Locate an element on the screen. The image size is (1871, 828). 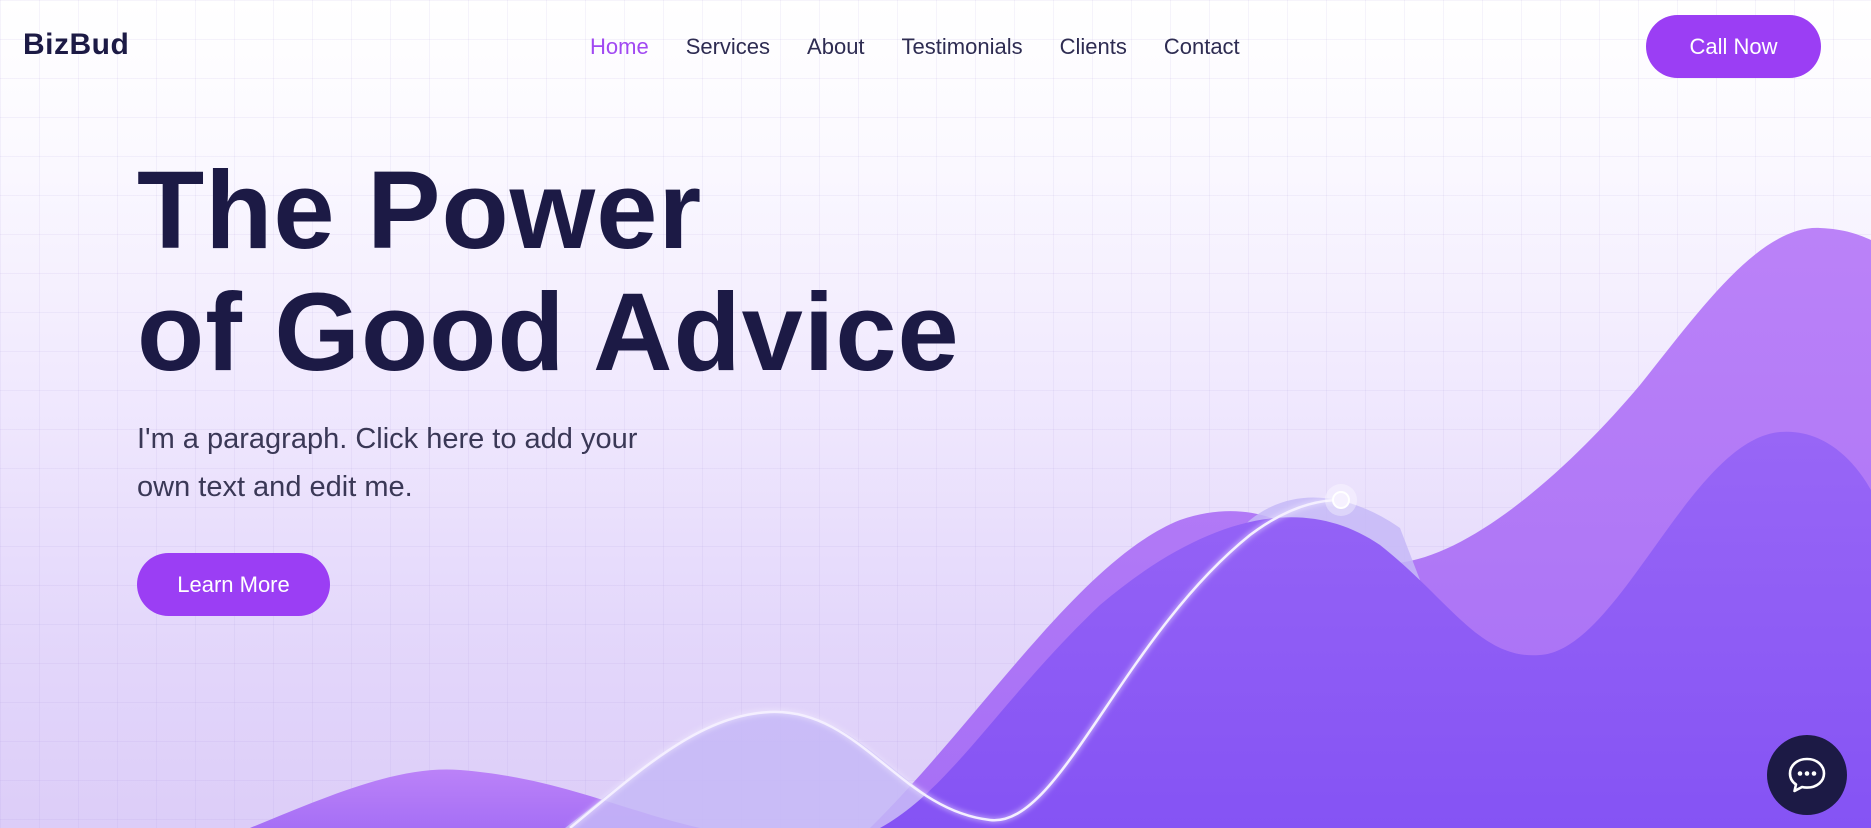
nav-item-testimonials: Testimonials is located at coordinates (962, 47).